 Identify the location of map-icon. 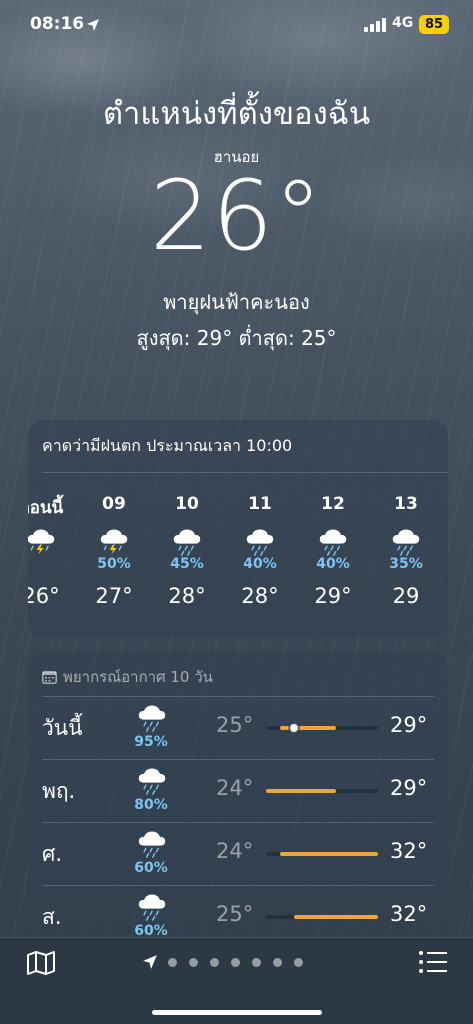
(41, 965).